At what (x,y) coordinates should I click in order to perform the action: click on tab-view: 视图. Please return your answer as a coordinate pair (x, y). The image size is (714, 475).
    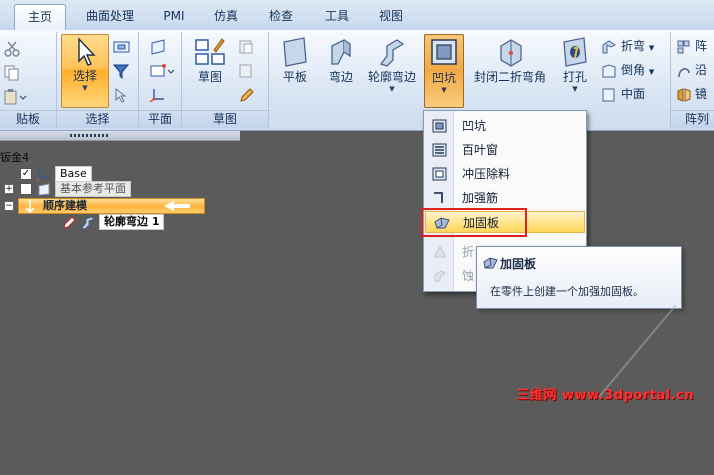
    Looking at the image, I should click on (391, 16).